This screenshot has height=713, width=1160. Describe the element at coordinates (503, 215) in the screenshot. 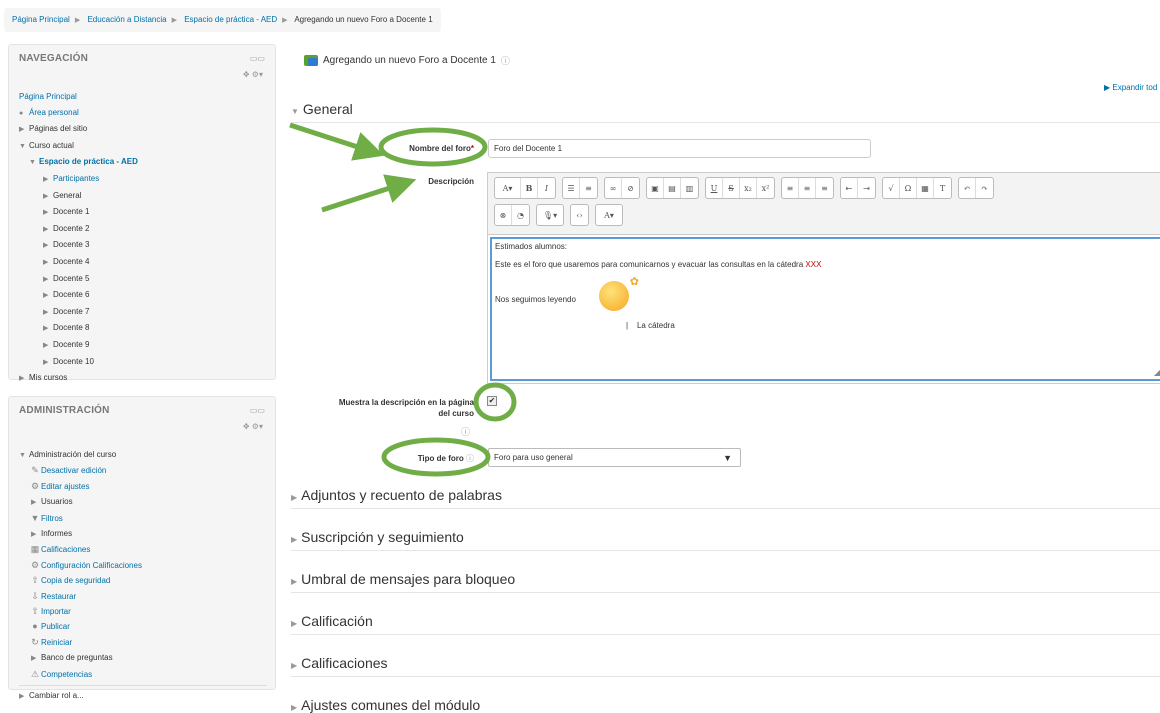

I see `accessibility-checker-icon: ⊗` at that location.